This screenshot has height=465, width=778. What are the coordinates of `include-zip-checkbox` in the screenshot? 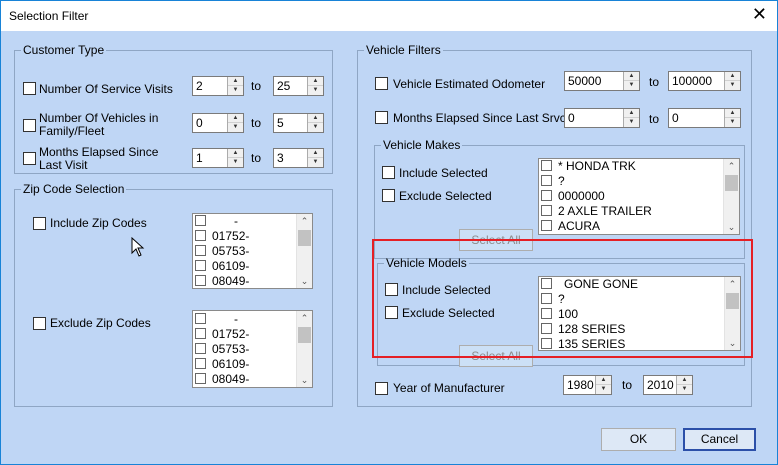 It's located at (39, 223).